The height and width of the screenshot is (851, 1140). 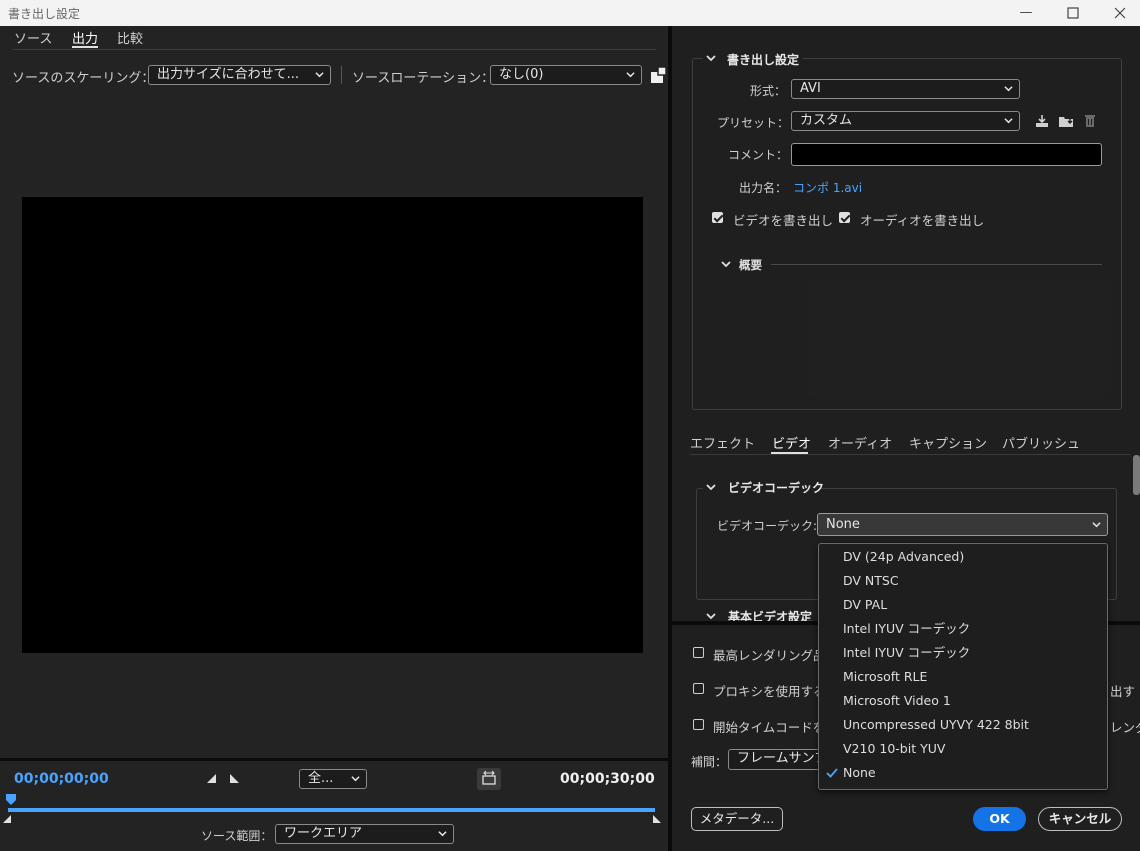 I want to click on codec-option-ms-video1: Microsoft Video 1, so click(x=963, y=701).